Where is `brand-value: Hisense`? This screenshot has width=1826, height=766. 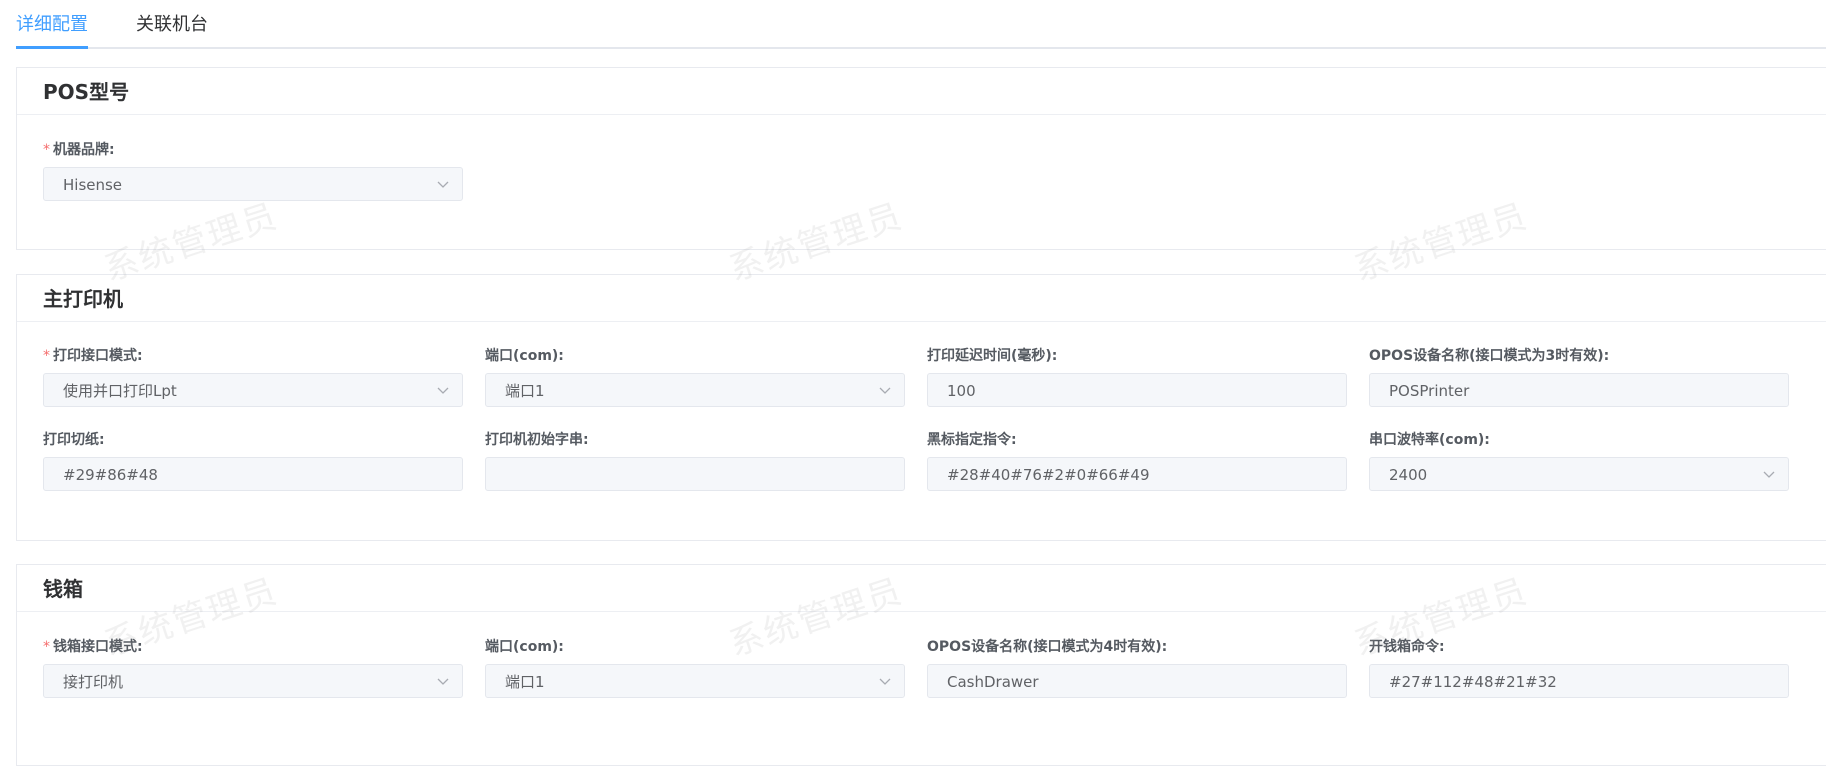 brand-value: Hisense is located at coordinates (93, 185).